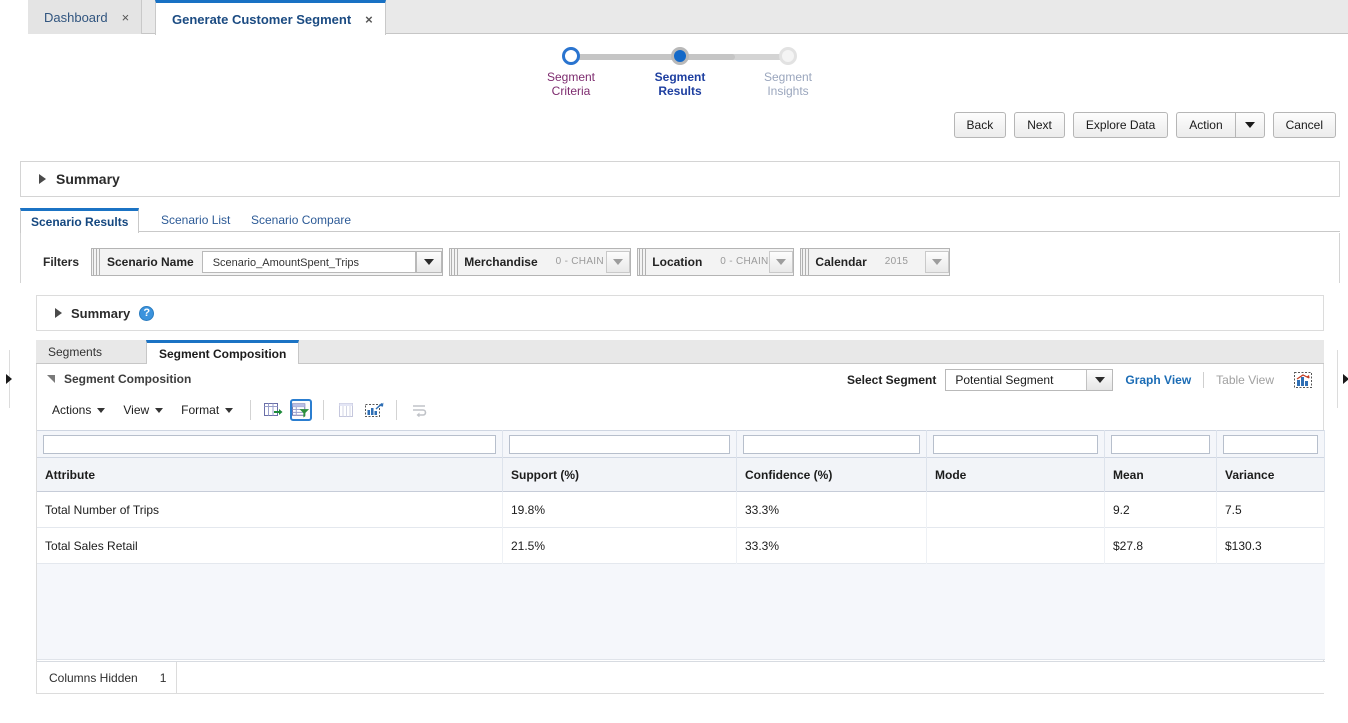 The height and width of the screenshot is (723, 1348). I want to click on train-step-segment-criteria: Segment Criteria, so click(571, 66).